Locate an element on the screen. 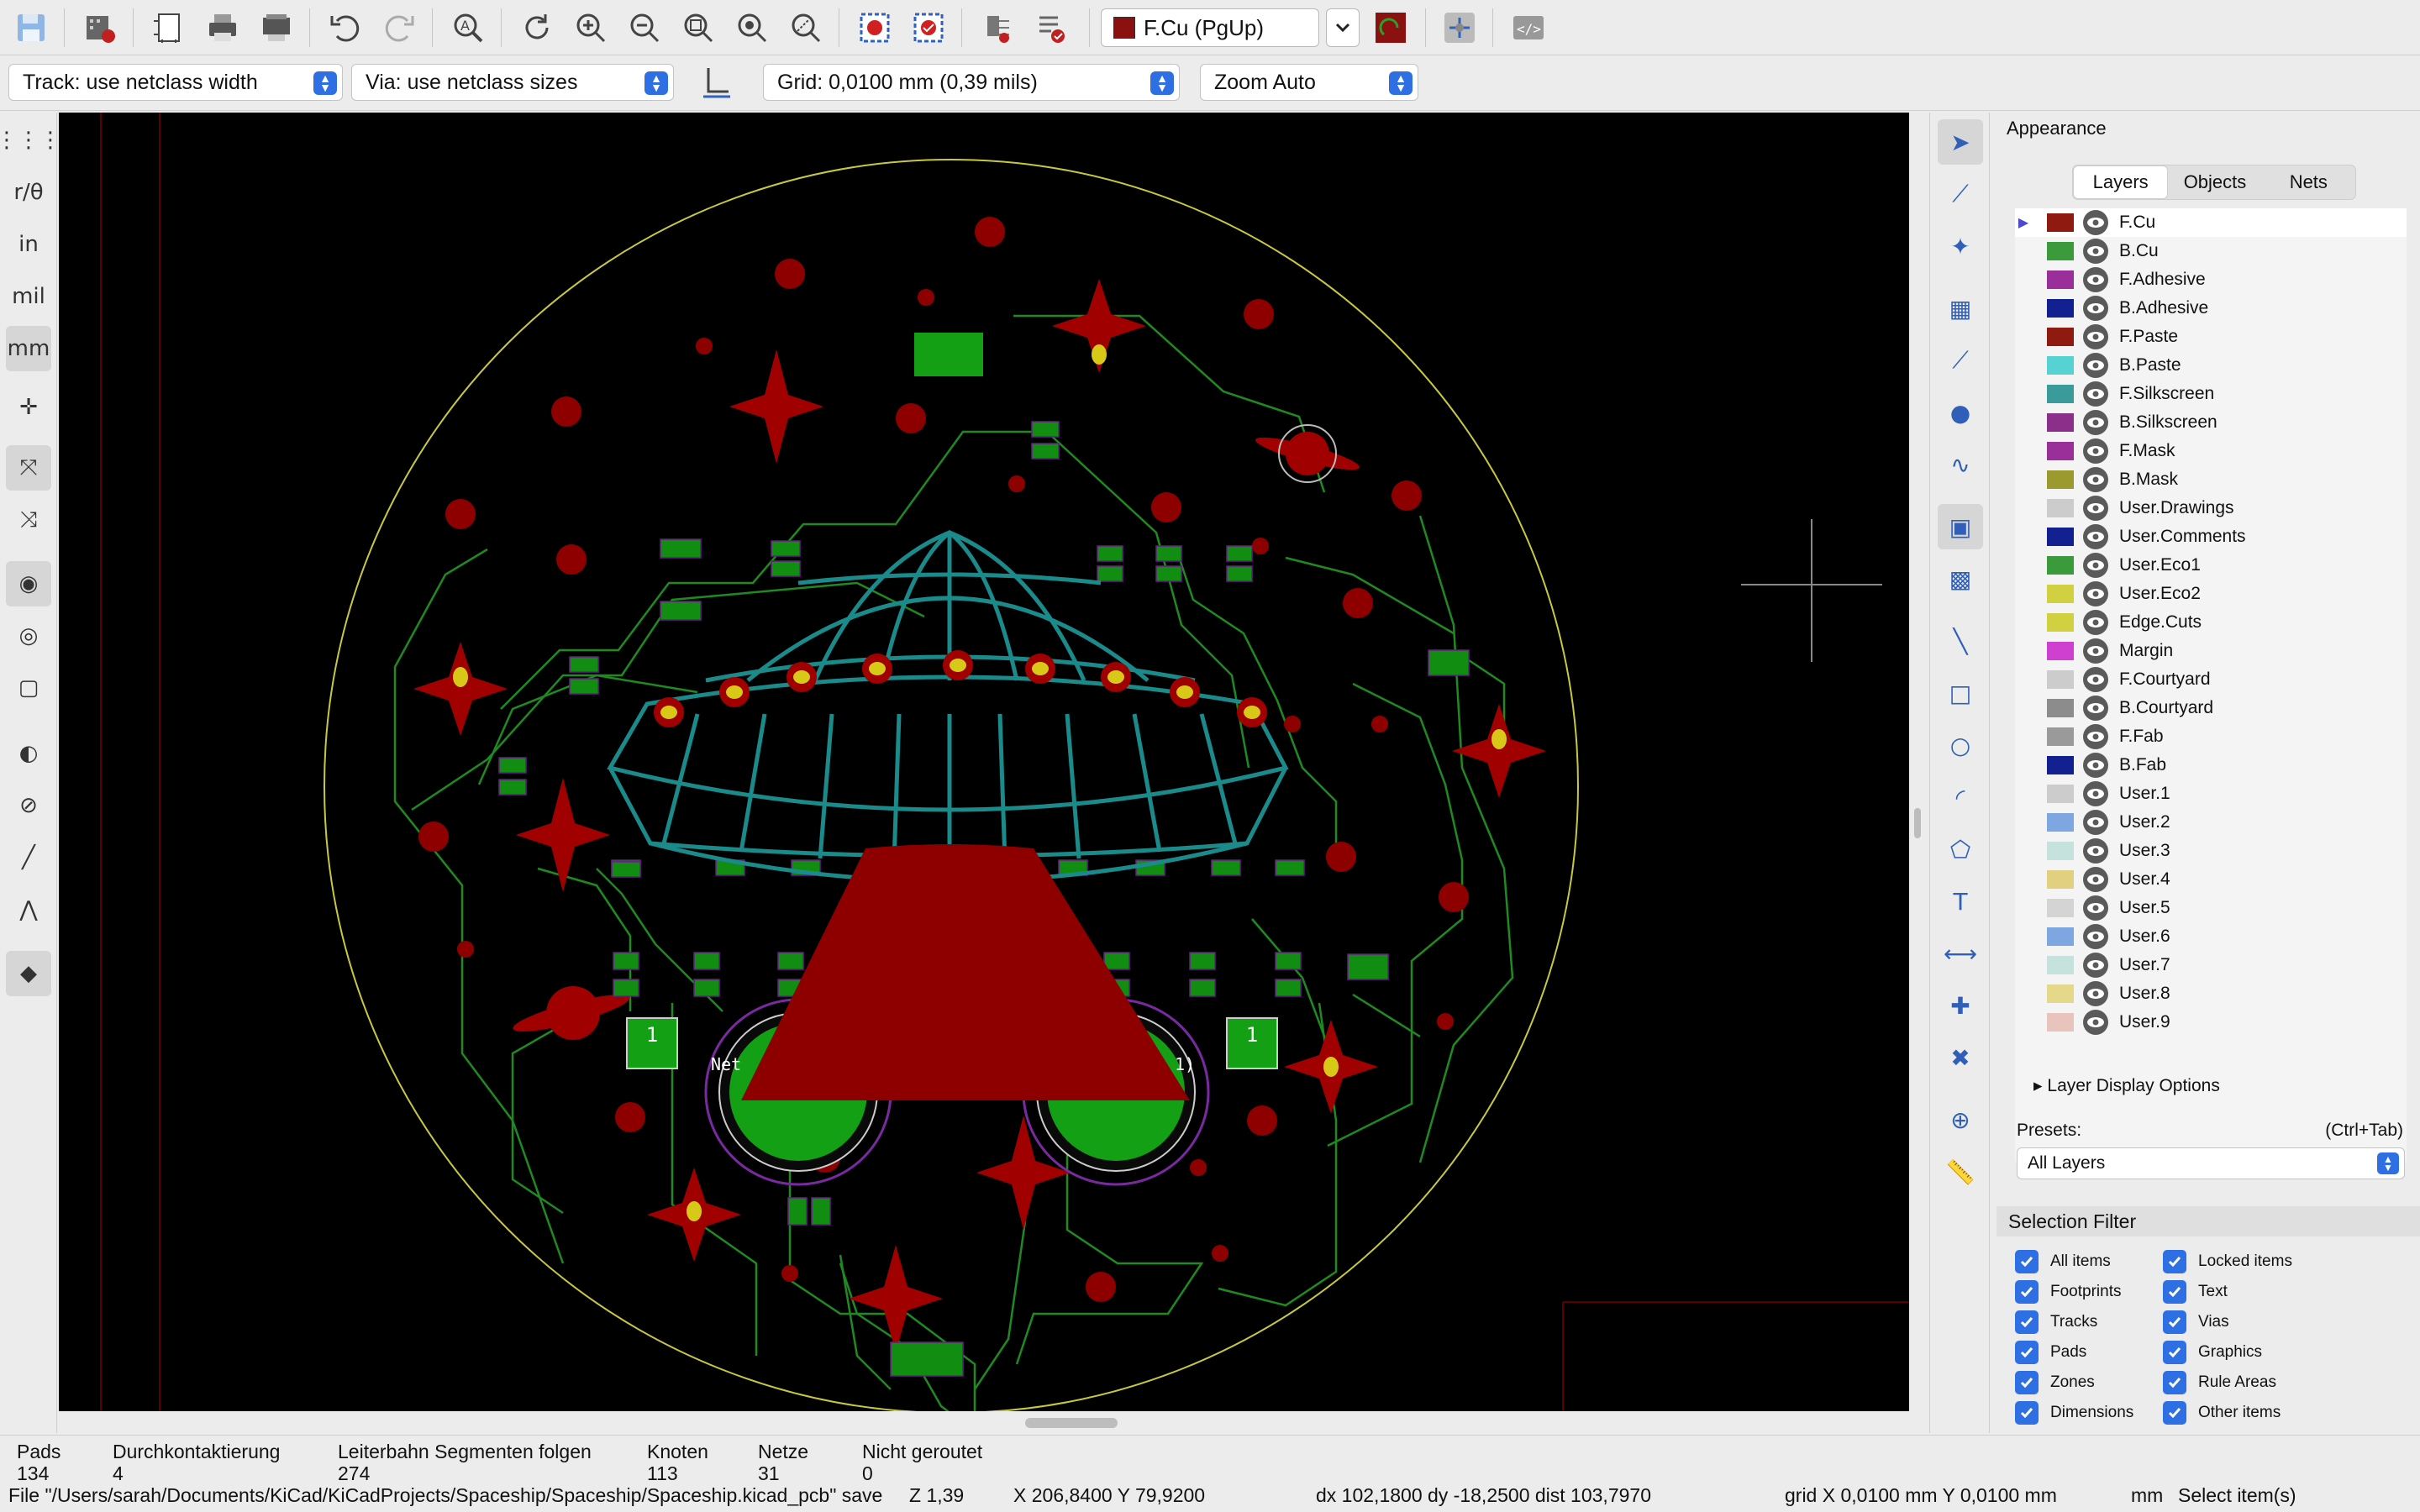 The width and height of the screenshot is (2420, 1512). via-size-select: Via: use netclass sizes ▲ ▼ is located at coordinates (512, 82).